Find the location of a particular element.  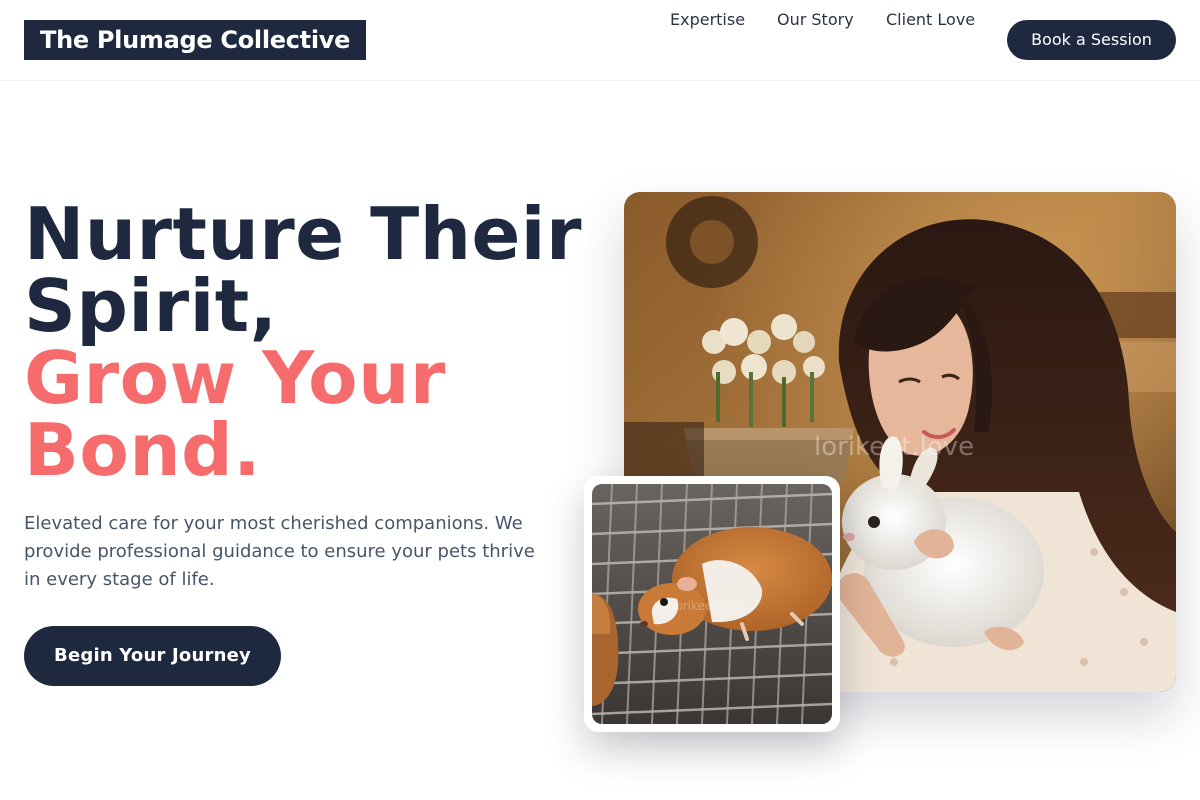

guinea-pig-photo-frame: lorikeet.love is located at coordinates (712, 604).